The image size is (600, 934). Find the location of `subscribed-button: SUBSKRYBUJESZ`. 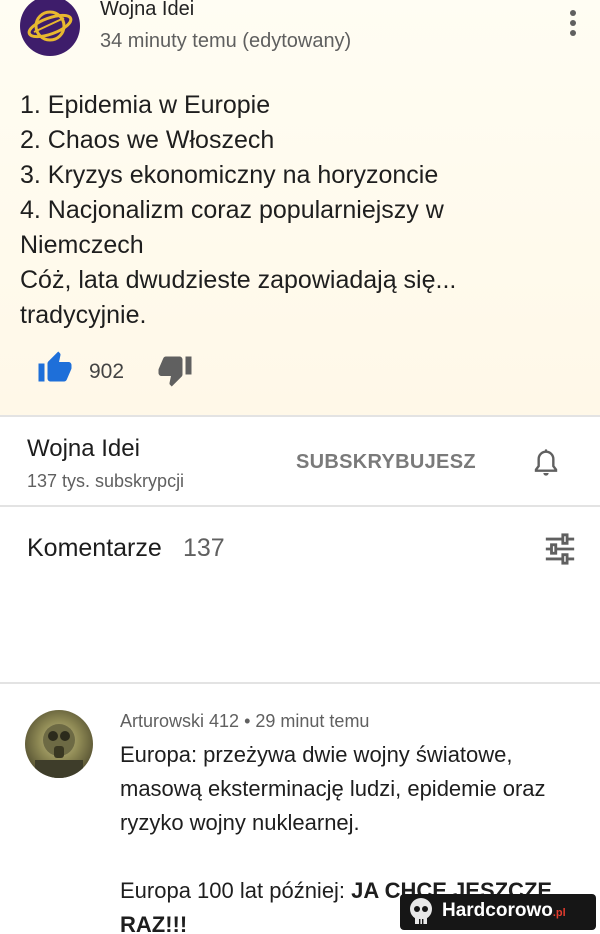

subscribed-button: SUBSKRYBUJESZ is located at coordinates (386, 462).